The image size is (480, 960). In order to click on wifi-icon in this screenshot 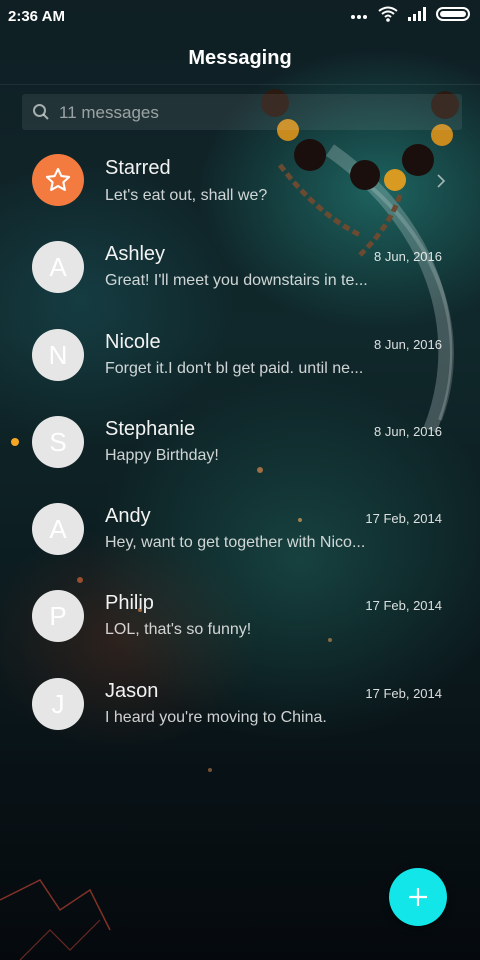, I will do `click(388, 16)`.